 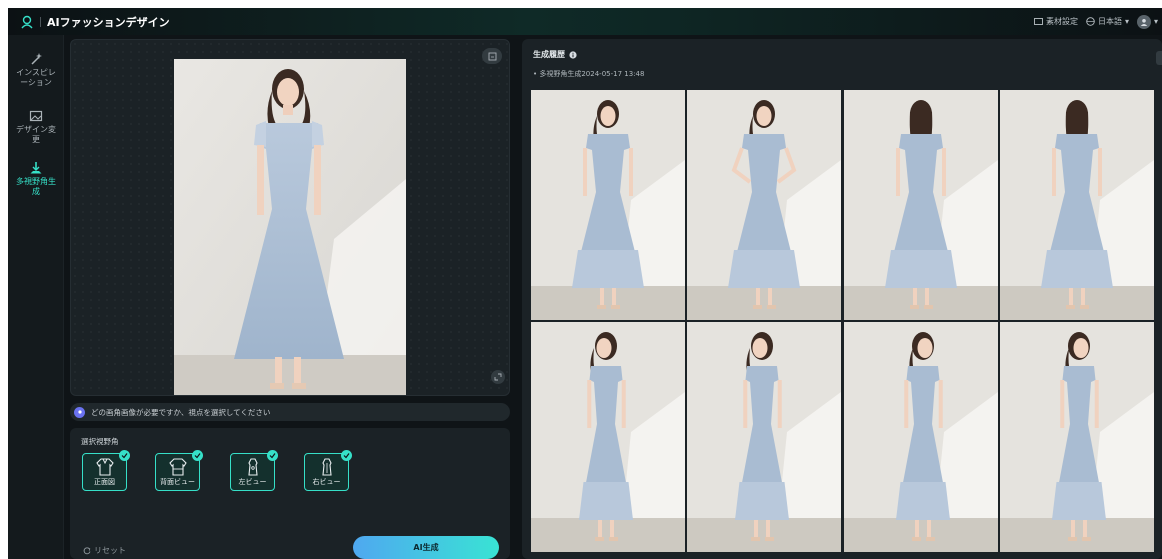 What do you see at coordinates (1159, 58) in the screenshot?
I see `collapse-panel-button` at bounding box center [1159, 58].